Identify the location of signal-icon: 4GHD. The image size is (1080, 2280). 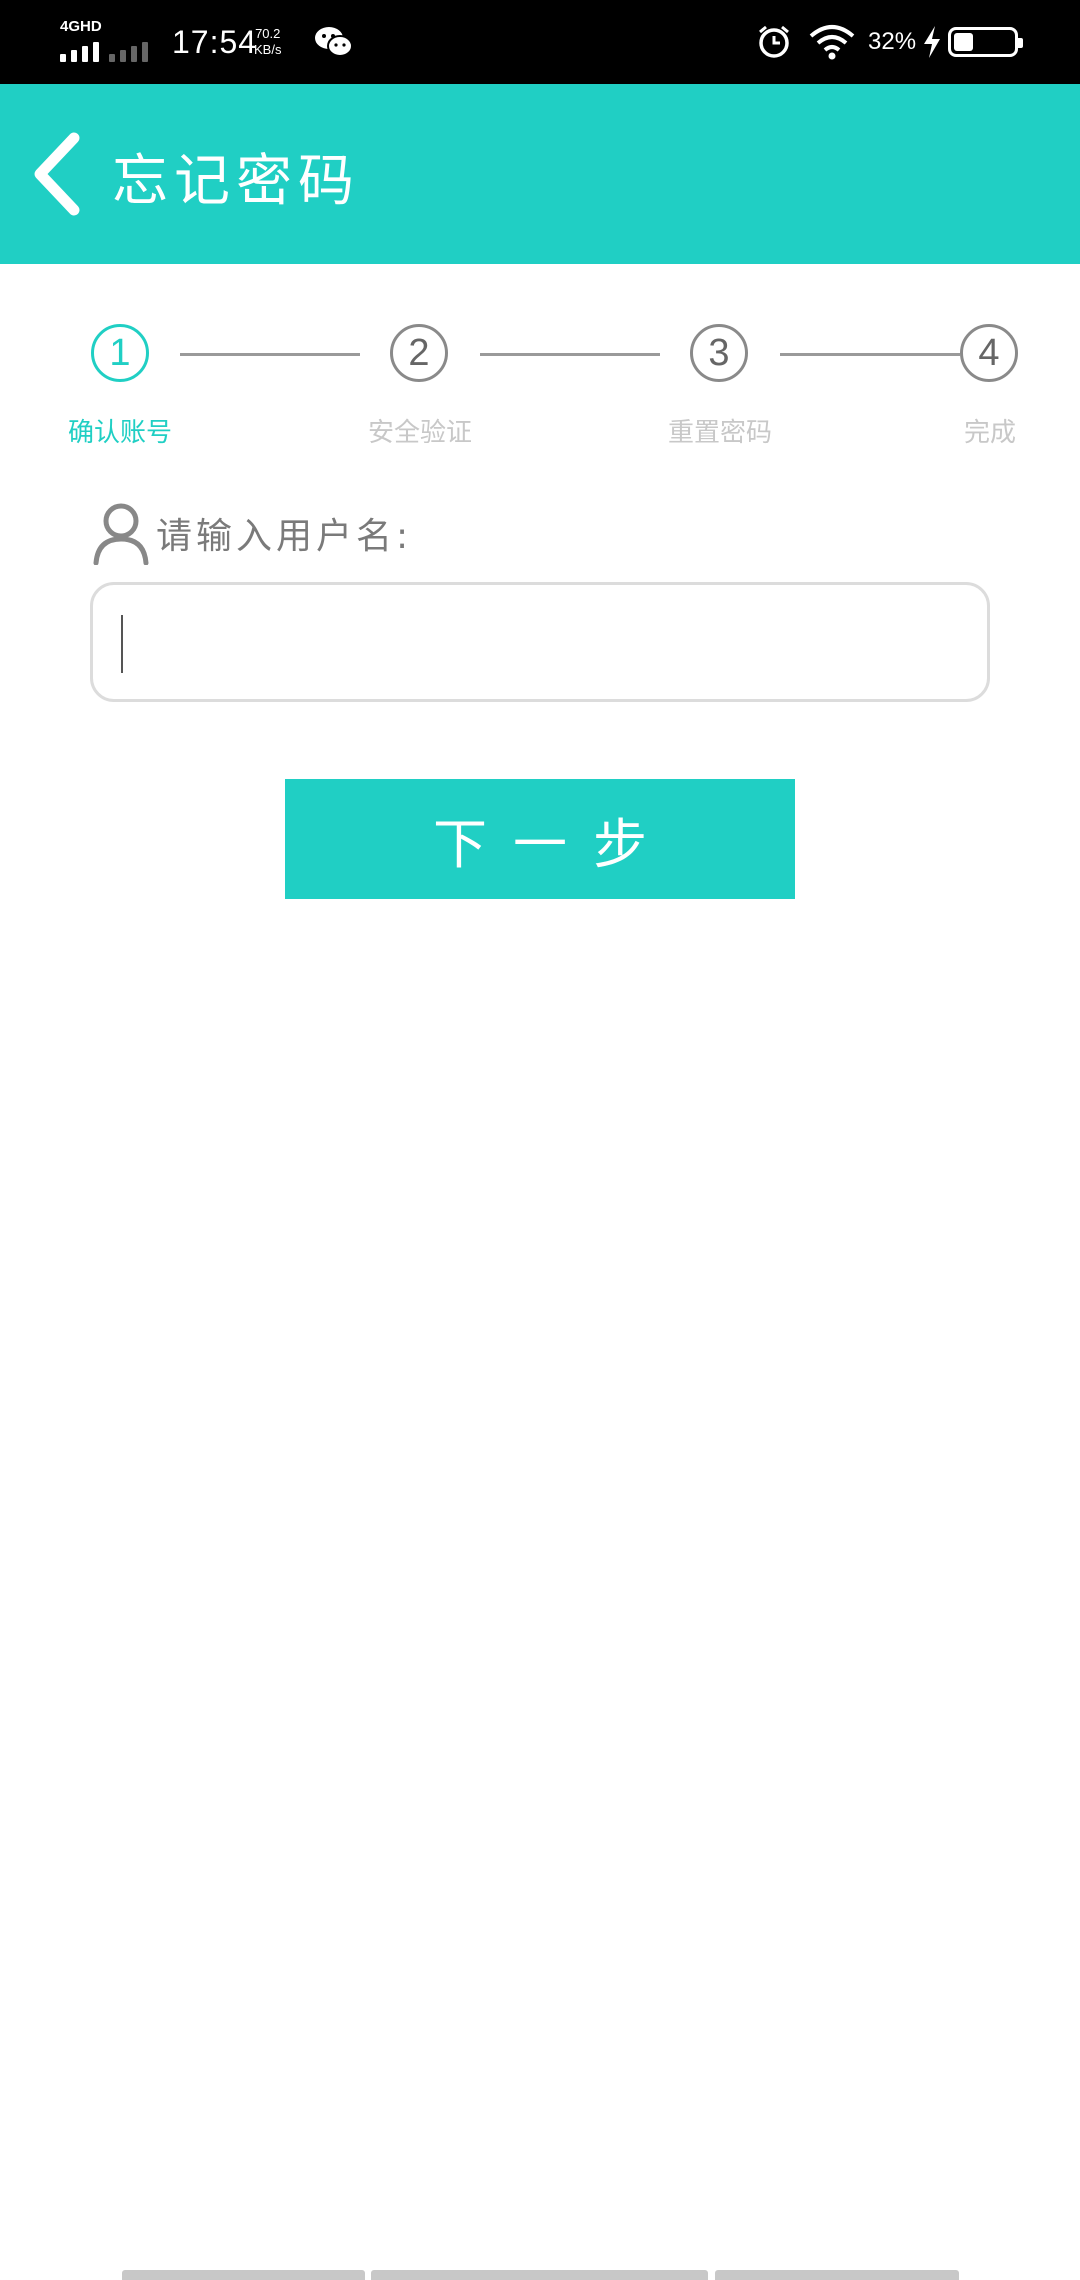
(104, 42).